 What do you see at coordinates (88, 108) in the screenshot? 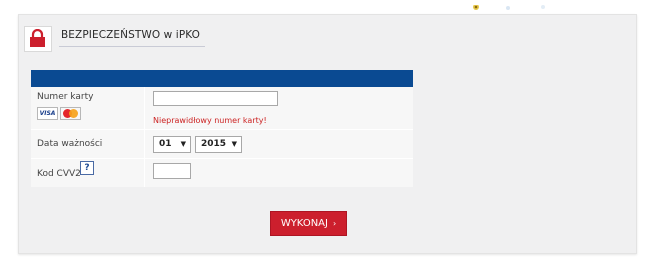
I see `card-number-label-cell: Numer karty VISA` at bounding box center [88, 108].